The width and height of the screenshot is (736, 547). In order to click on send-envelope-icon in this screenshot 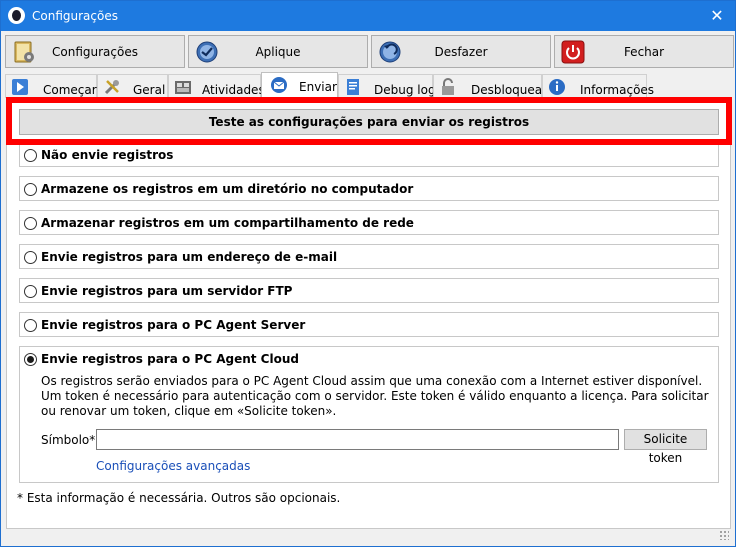, I will do `click(279, 85)`.